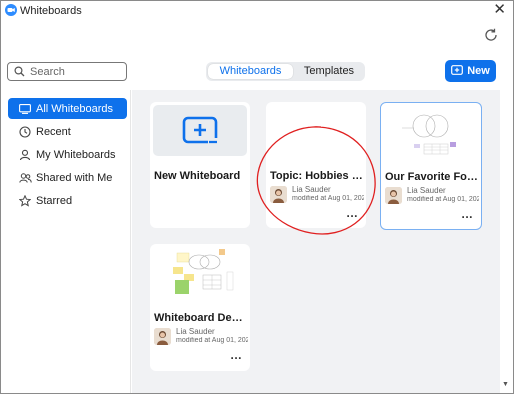  Describe the element at coordinates (499, 10) in the screenshot. I see `close-icon: ✕` at that location.